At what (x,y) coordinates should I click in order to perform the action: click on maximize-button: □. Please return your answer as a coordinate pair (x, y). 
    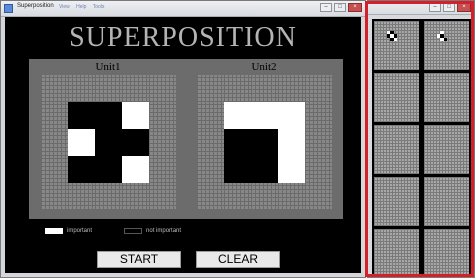
    Looking at the image, I should click on (340, 7).